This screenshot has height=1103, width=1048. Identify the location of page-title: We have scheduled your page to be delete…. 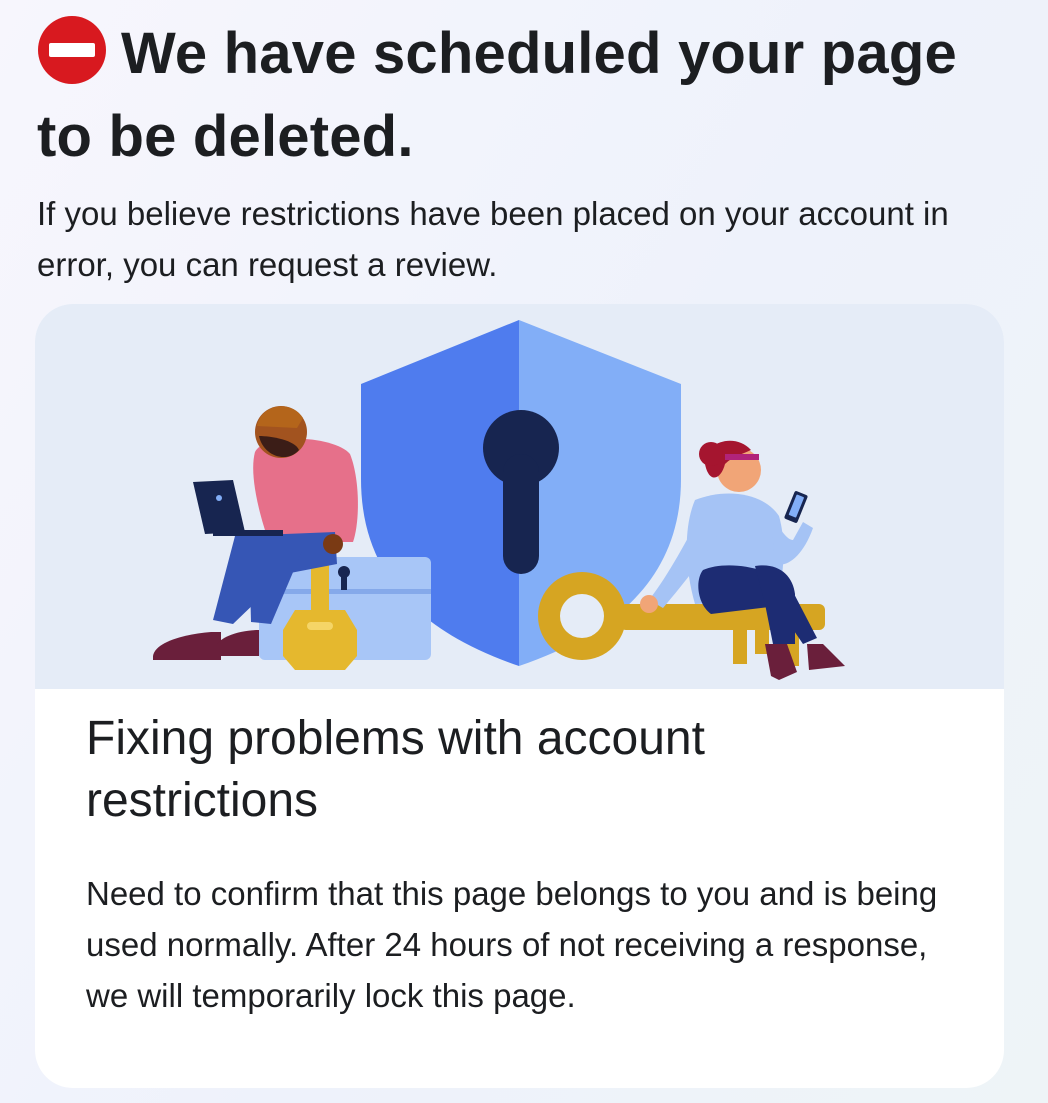
(527, 95).